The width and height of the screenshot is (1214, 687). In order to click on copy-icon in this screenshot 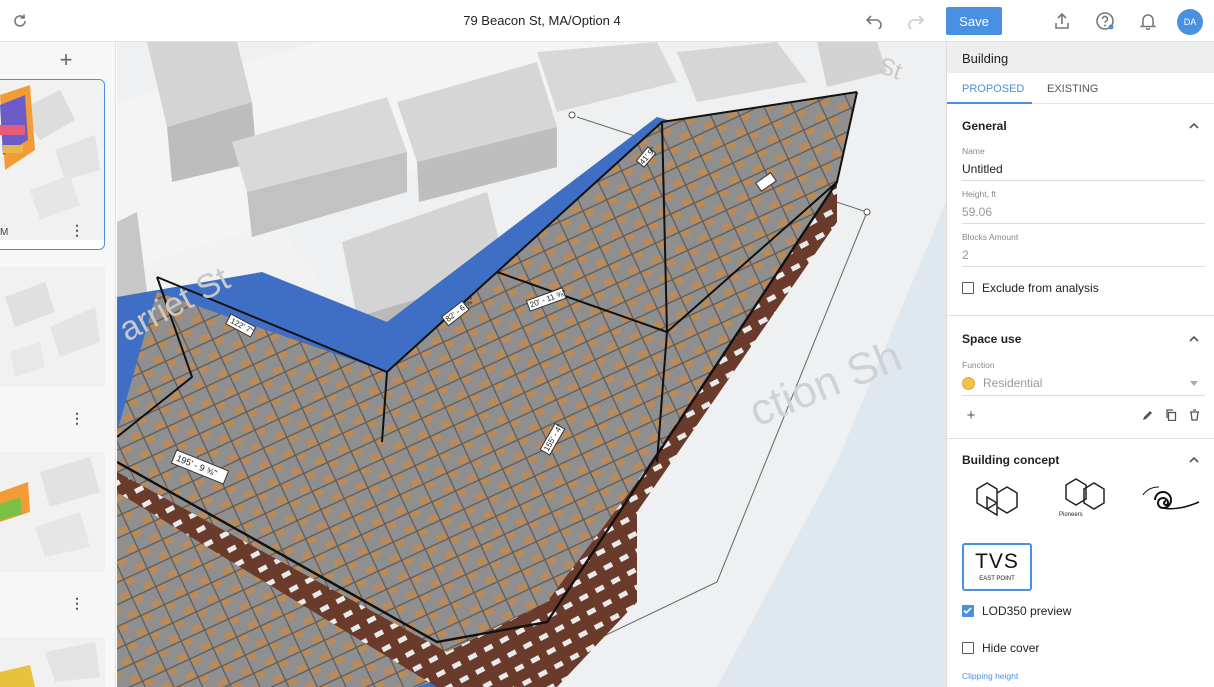, I will do `click(1171, 415)`.